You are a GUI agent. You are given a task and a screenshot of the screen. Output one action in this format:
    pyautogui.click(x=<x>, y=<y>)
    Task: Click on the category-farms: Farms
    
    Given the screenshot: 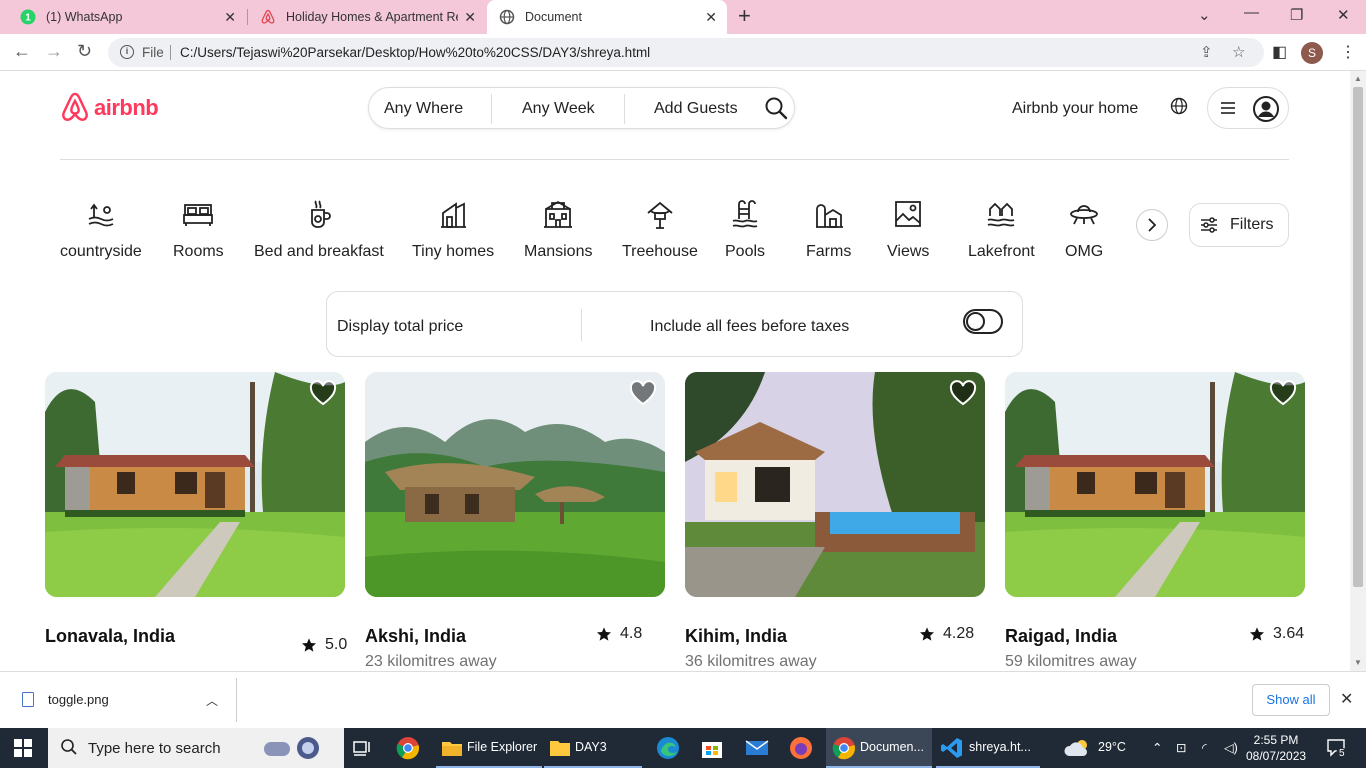 What is the action you would take?
    pyautogui.click(x=828, y=229)
    